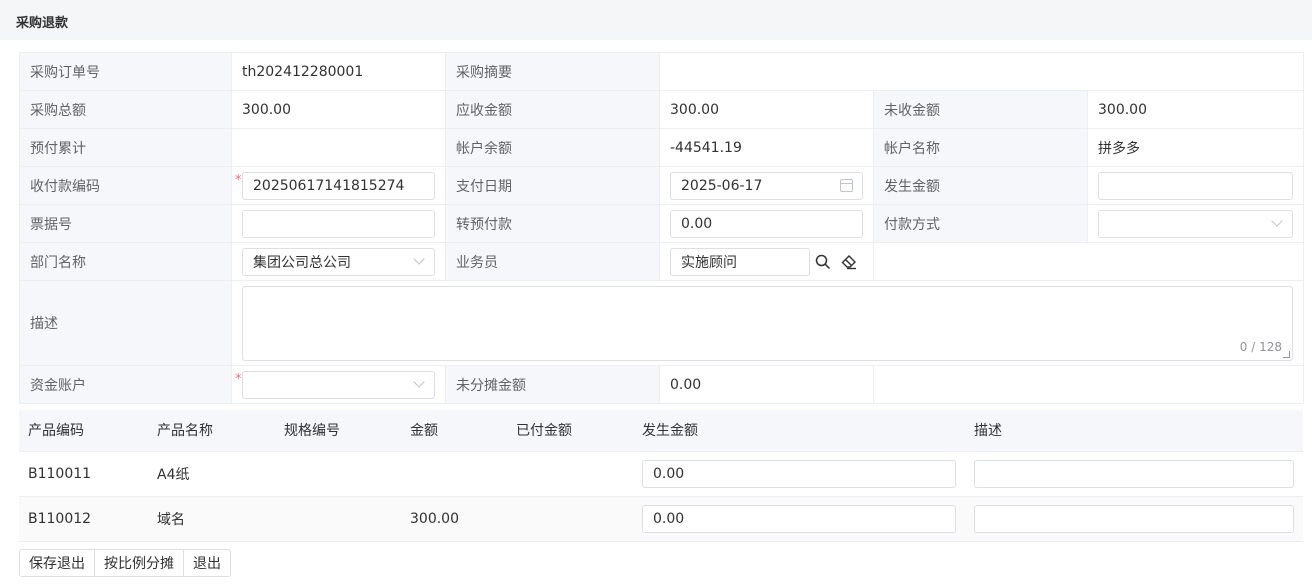  Describe the element at coordinates (552, 223) in the screenshot. I see `to-prepay-label: 转预付款` at that location.